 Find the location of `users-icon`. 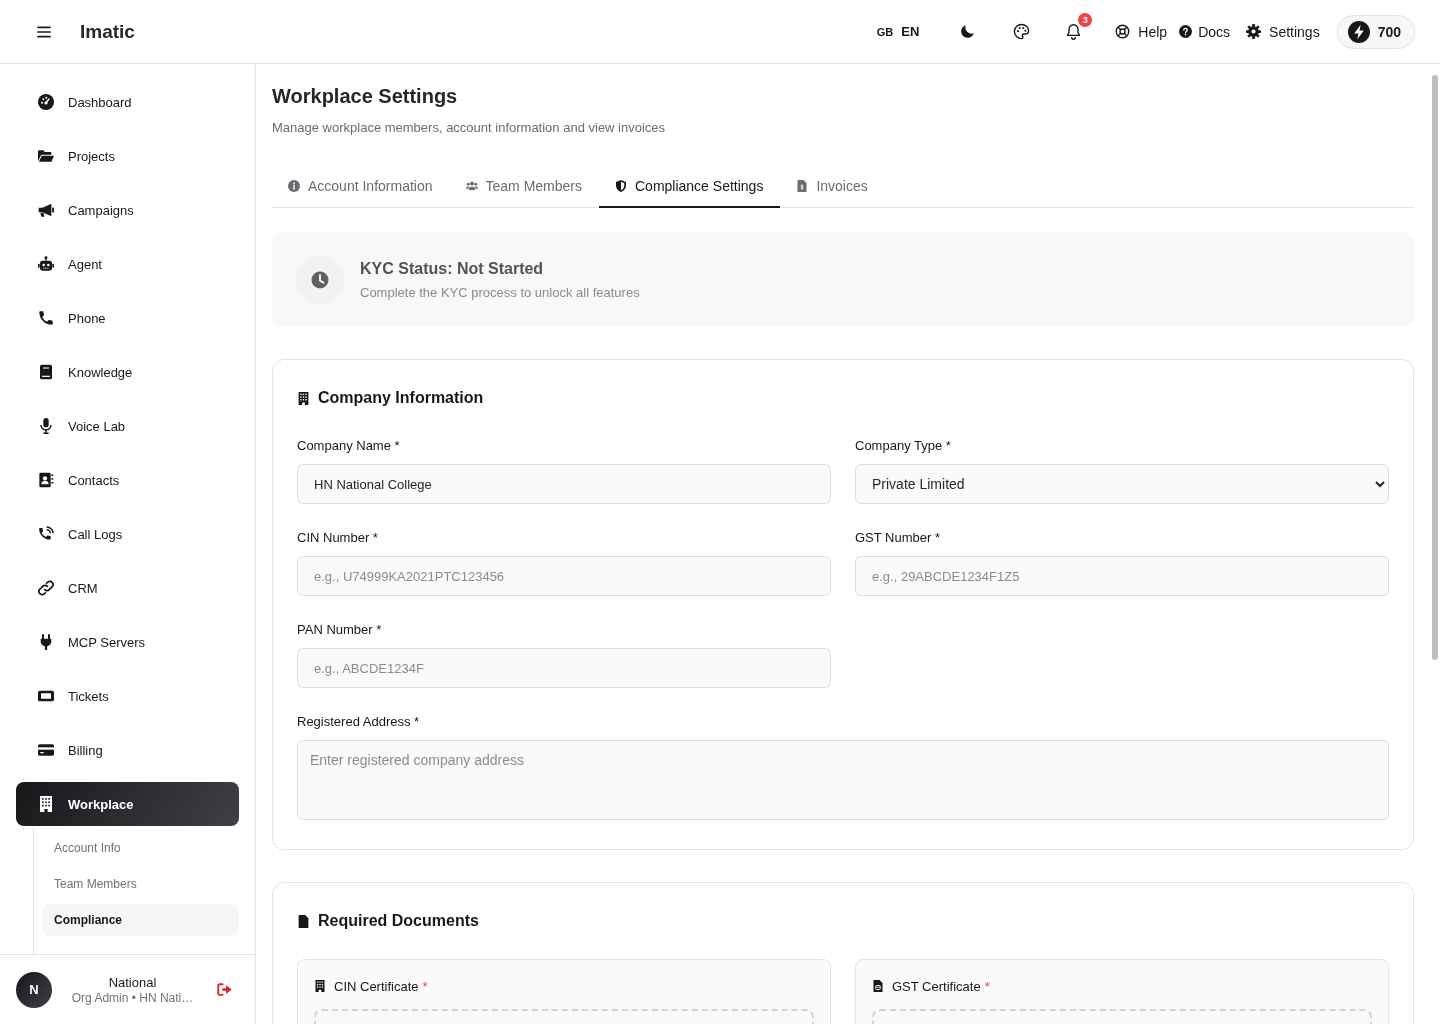

users-icon is located at coordinates (471, 186).